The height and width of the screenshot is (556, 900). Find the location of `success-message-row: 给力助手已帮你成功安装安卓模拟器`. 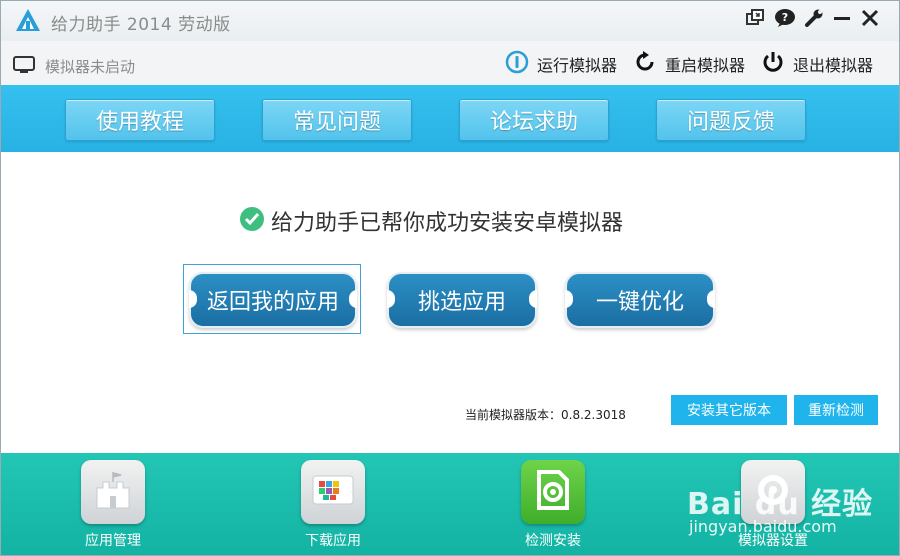

success-message-row: 给力助手已帮你成功安装安卓模拟器 is located at coordinates (431, 221).